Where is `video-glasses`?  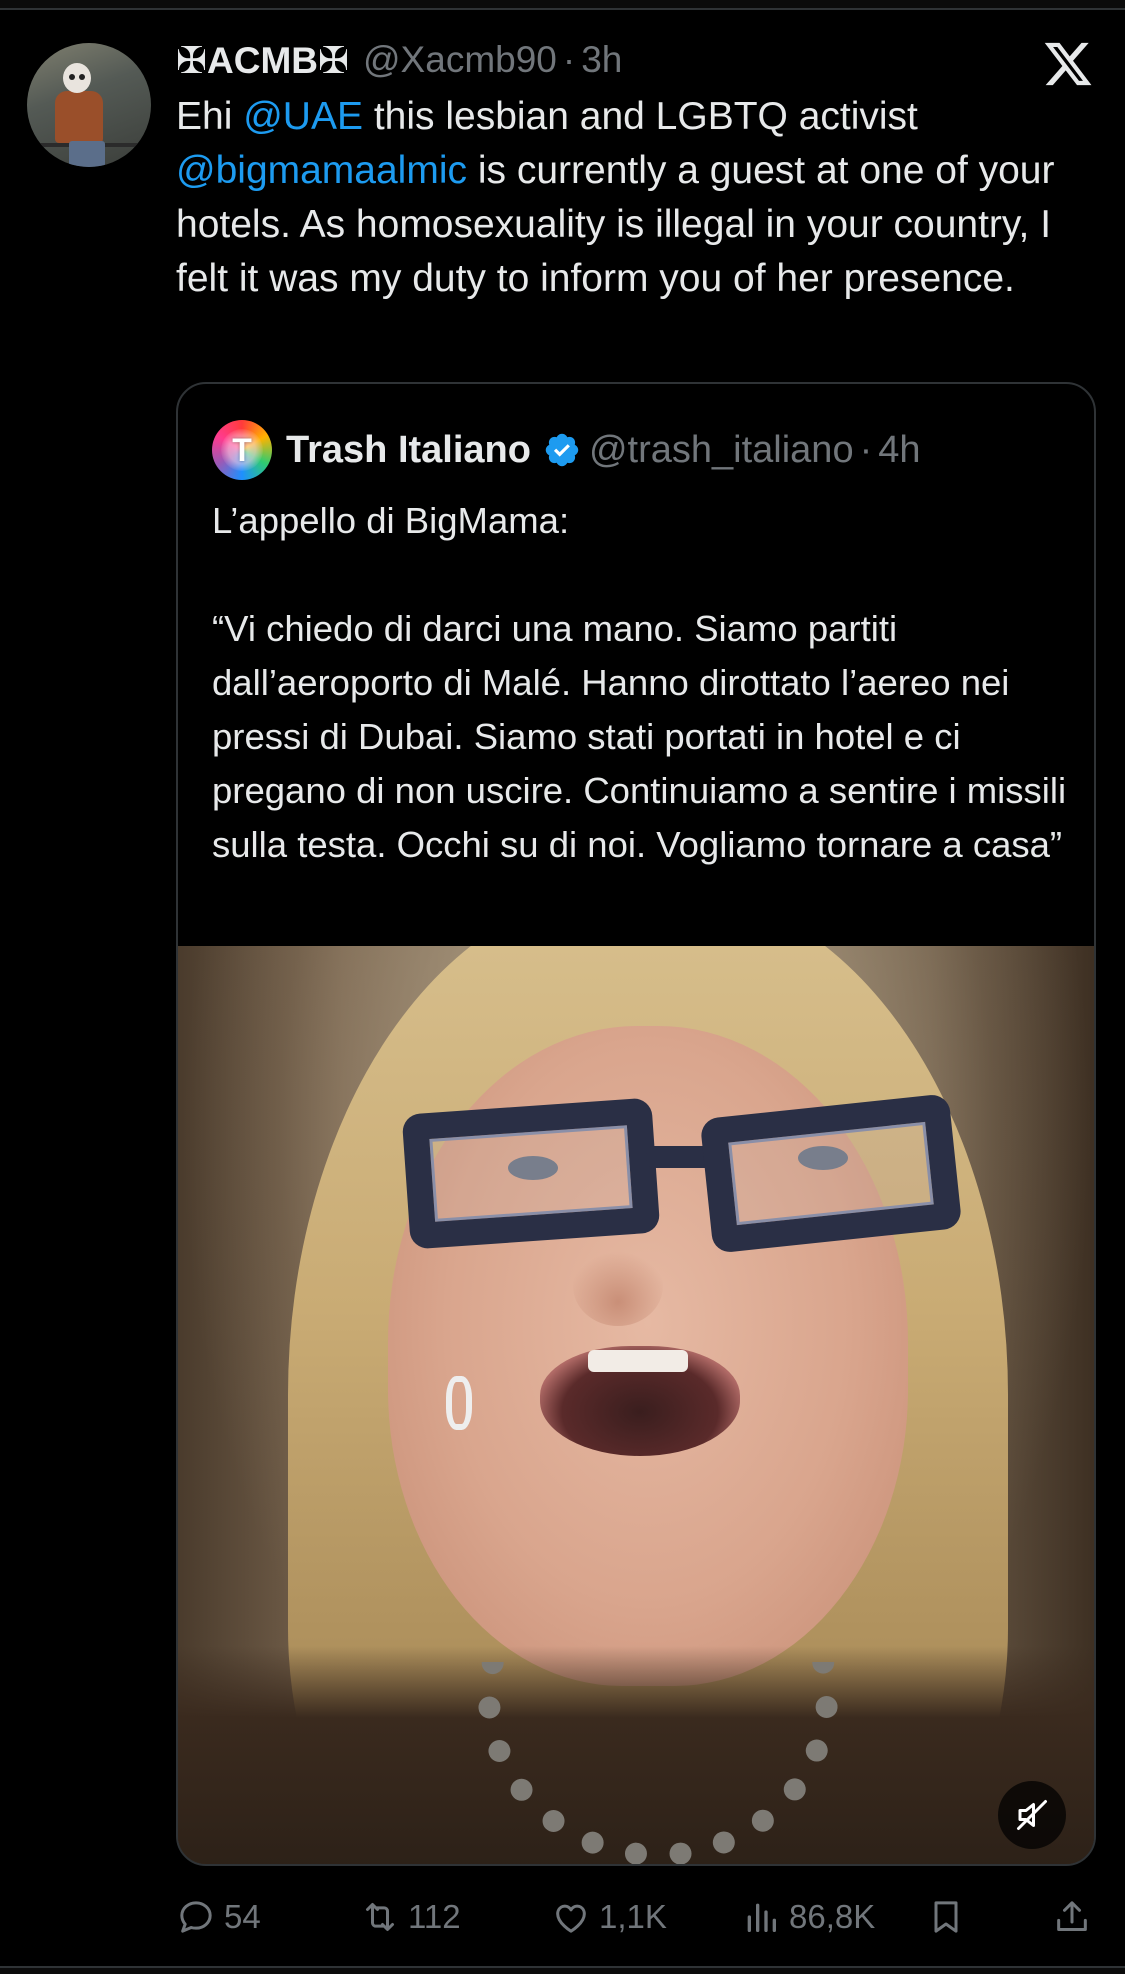 video-glasses is located at coordinates (703, 1173).